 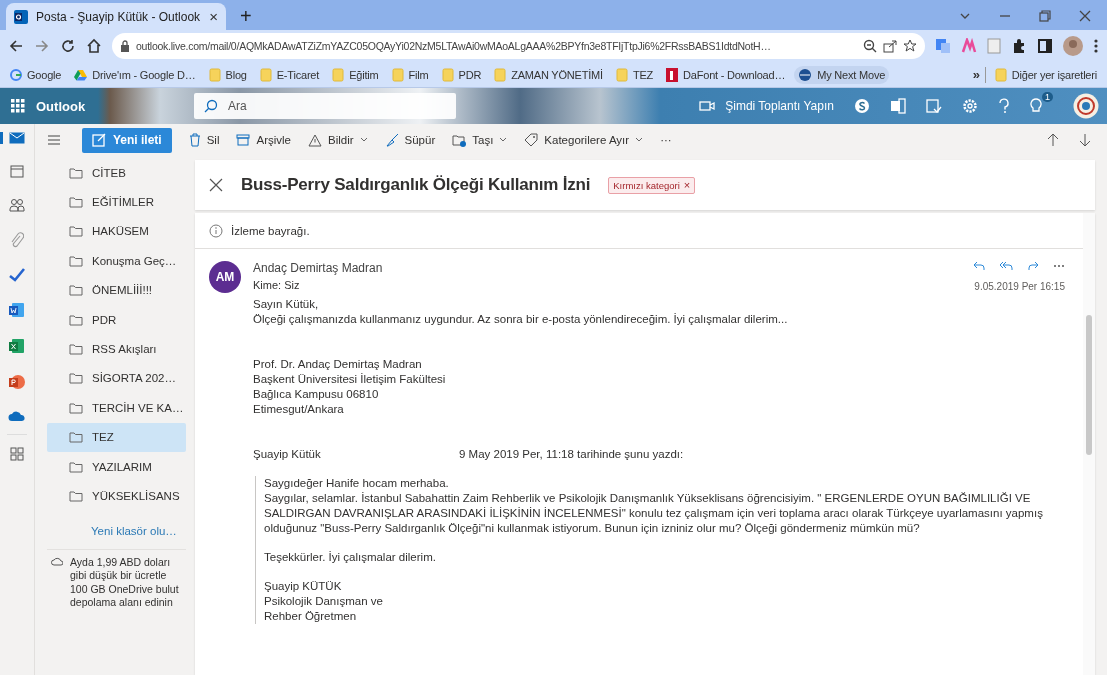 I want to click on message-text: Rehber Öğretmen, so click(x=311, y=616).